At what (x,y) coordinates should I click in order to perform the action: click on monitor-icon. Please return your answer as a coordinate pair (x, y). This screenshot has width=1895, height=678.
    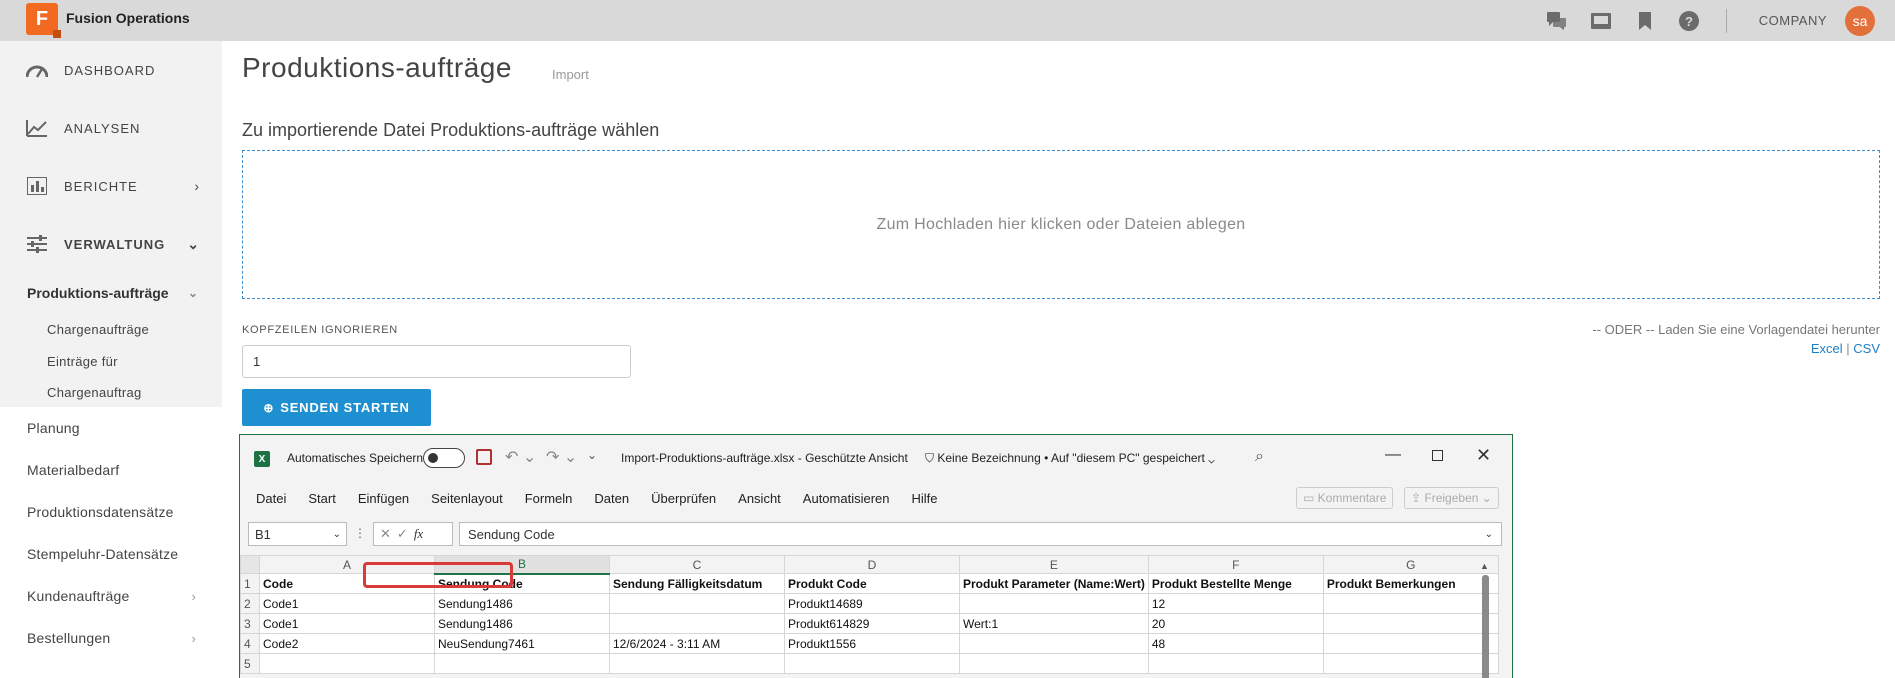
    Looking at the image, I should click on (1601, 21).